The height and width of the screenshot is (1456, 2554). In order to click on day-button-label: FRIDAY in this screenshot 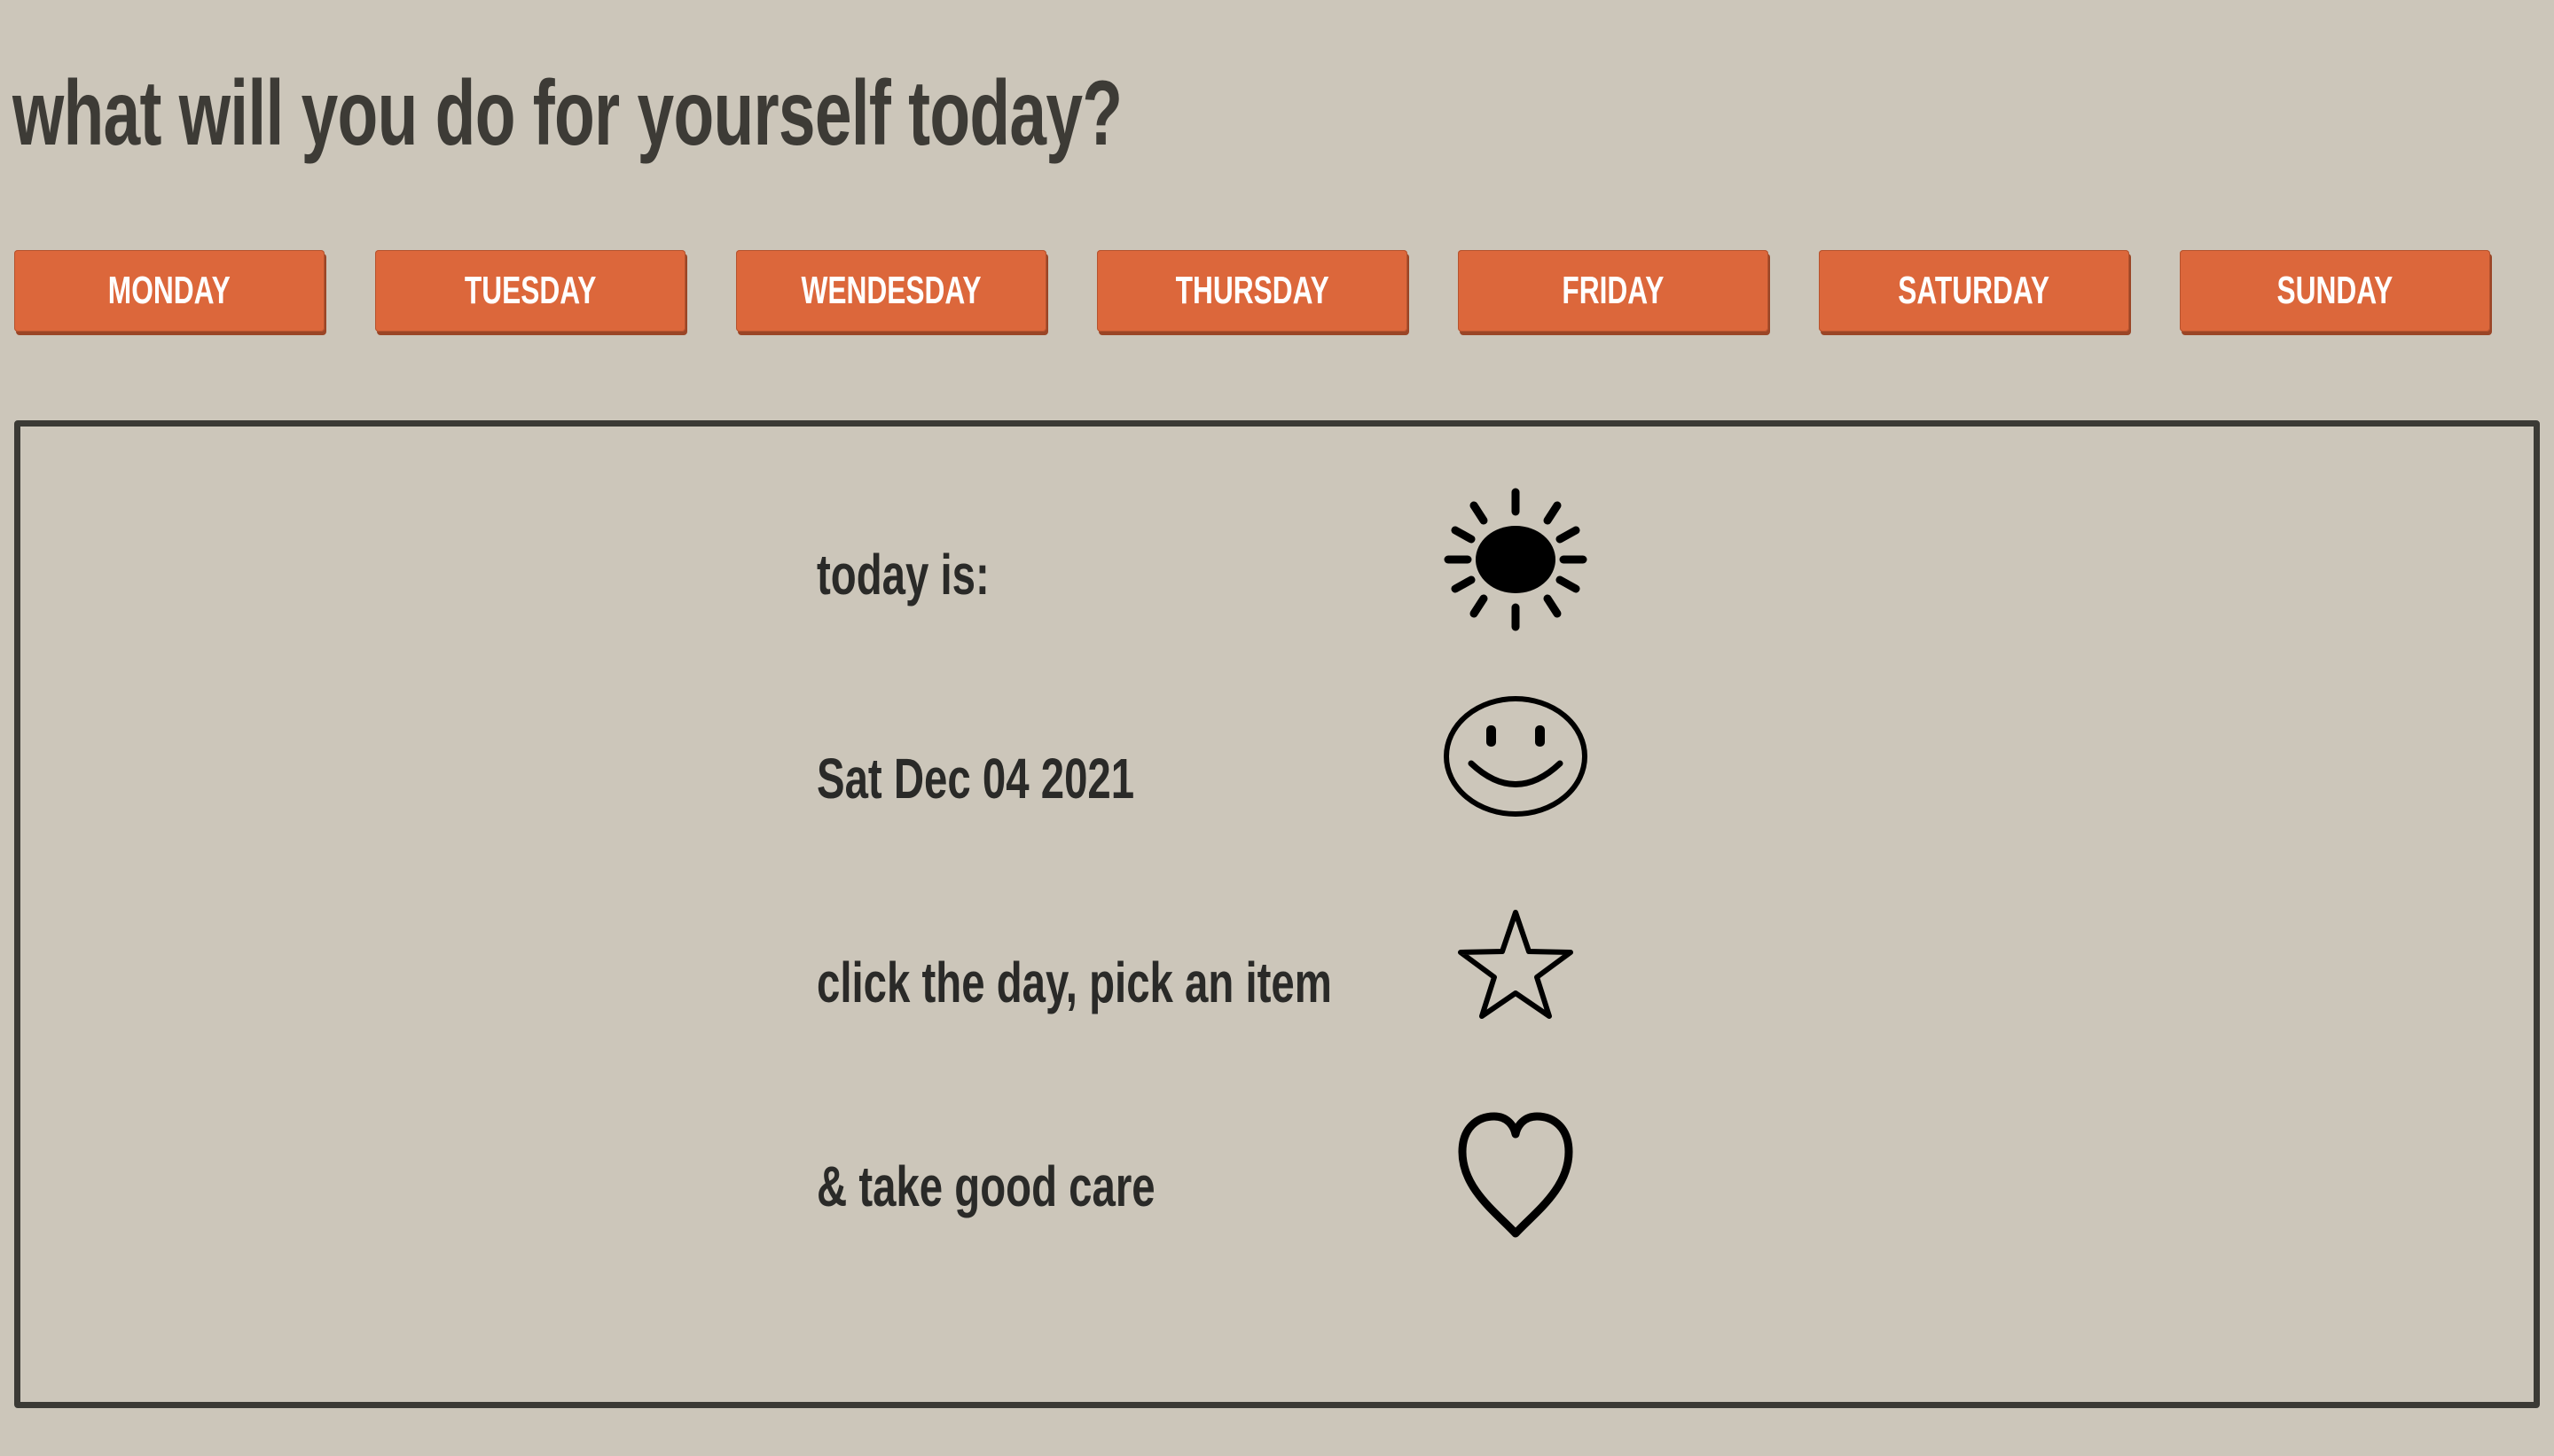, I will do `click(1613, 290)`.